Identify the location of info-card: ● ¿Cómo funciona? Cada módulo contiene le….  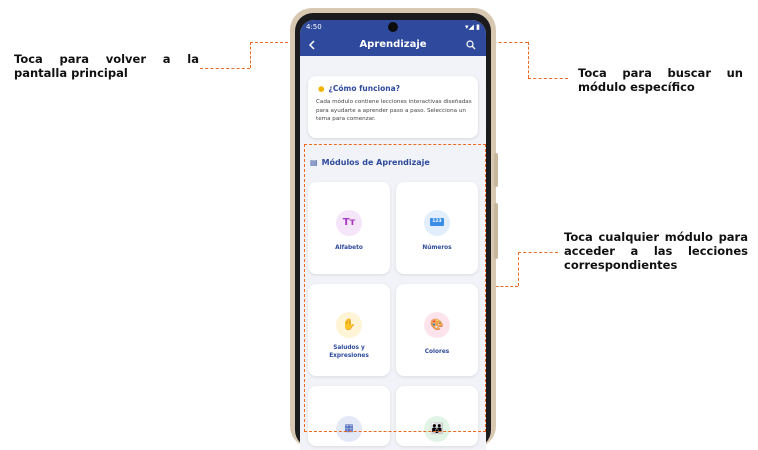
(393, 107).